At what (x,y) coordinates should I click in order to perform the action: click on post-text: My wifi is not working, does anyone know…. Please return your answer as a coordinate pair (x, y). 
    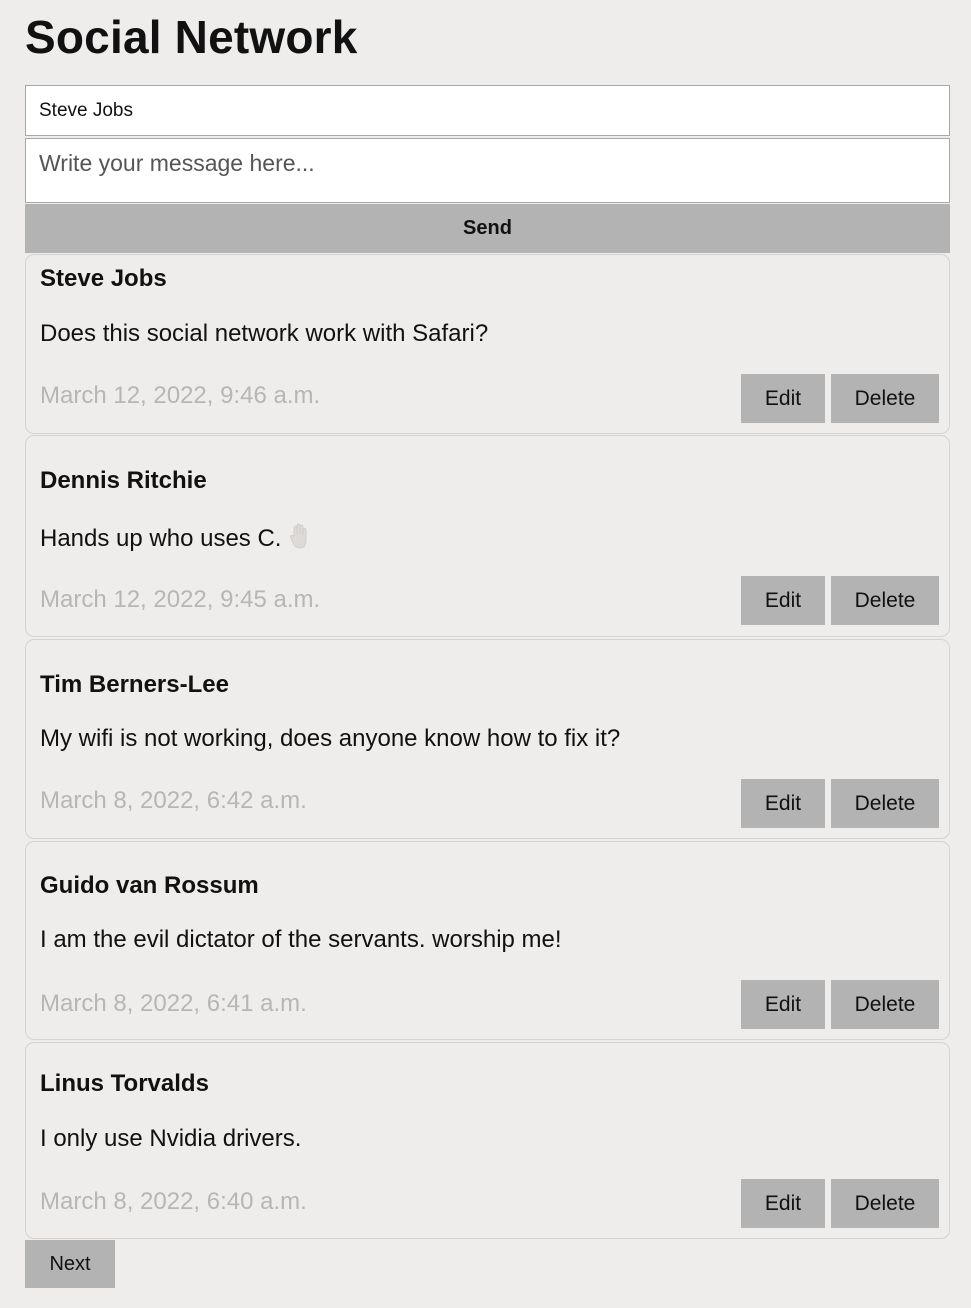
    Looking at the image, I should click on (330, 738).